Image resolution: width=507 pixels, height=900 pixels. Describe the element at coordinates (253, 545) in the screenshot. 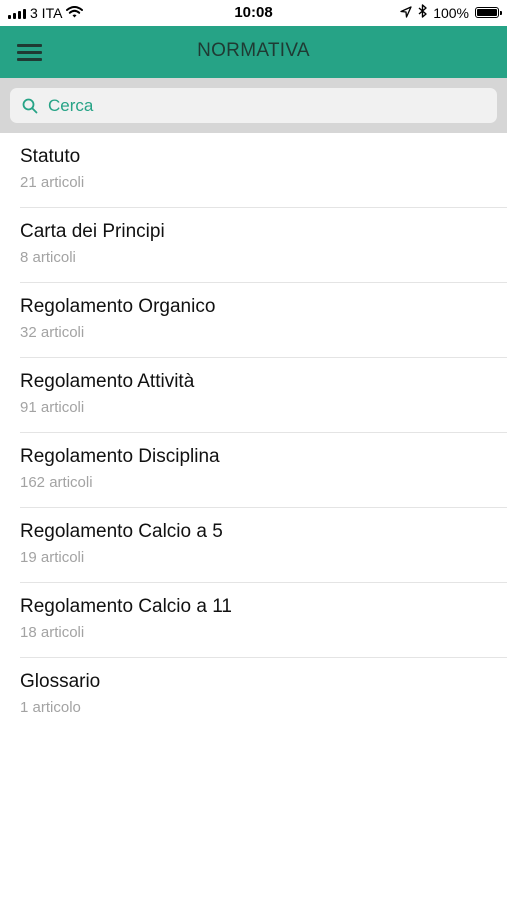

I see `list-item-regolamento-calcio-a-5: Regolamento Calcio a 5 19 articoli` at that location.